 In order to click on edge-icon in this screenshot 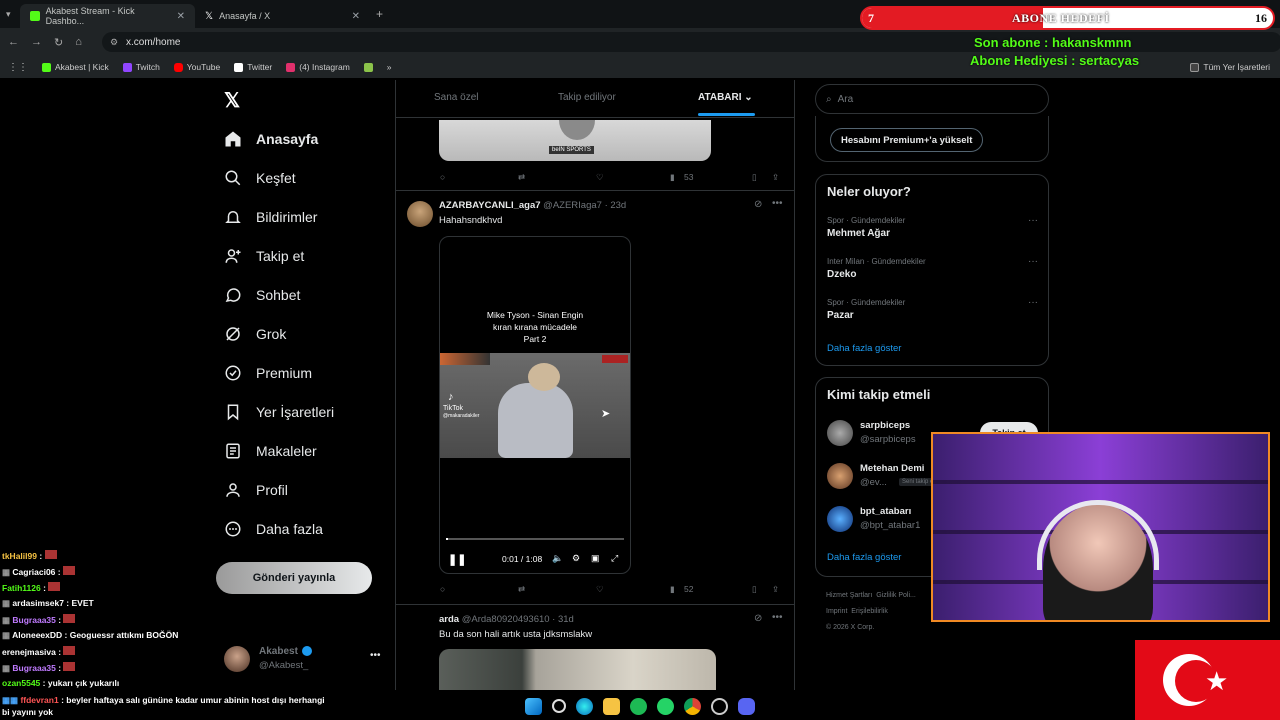, I will do `click(584, 706)`.